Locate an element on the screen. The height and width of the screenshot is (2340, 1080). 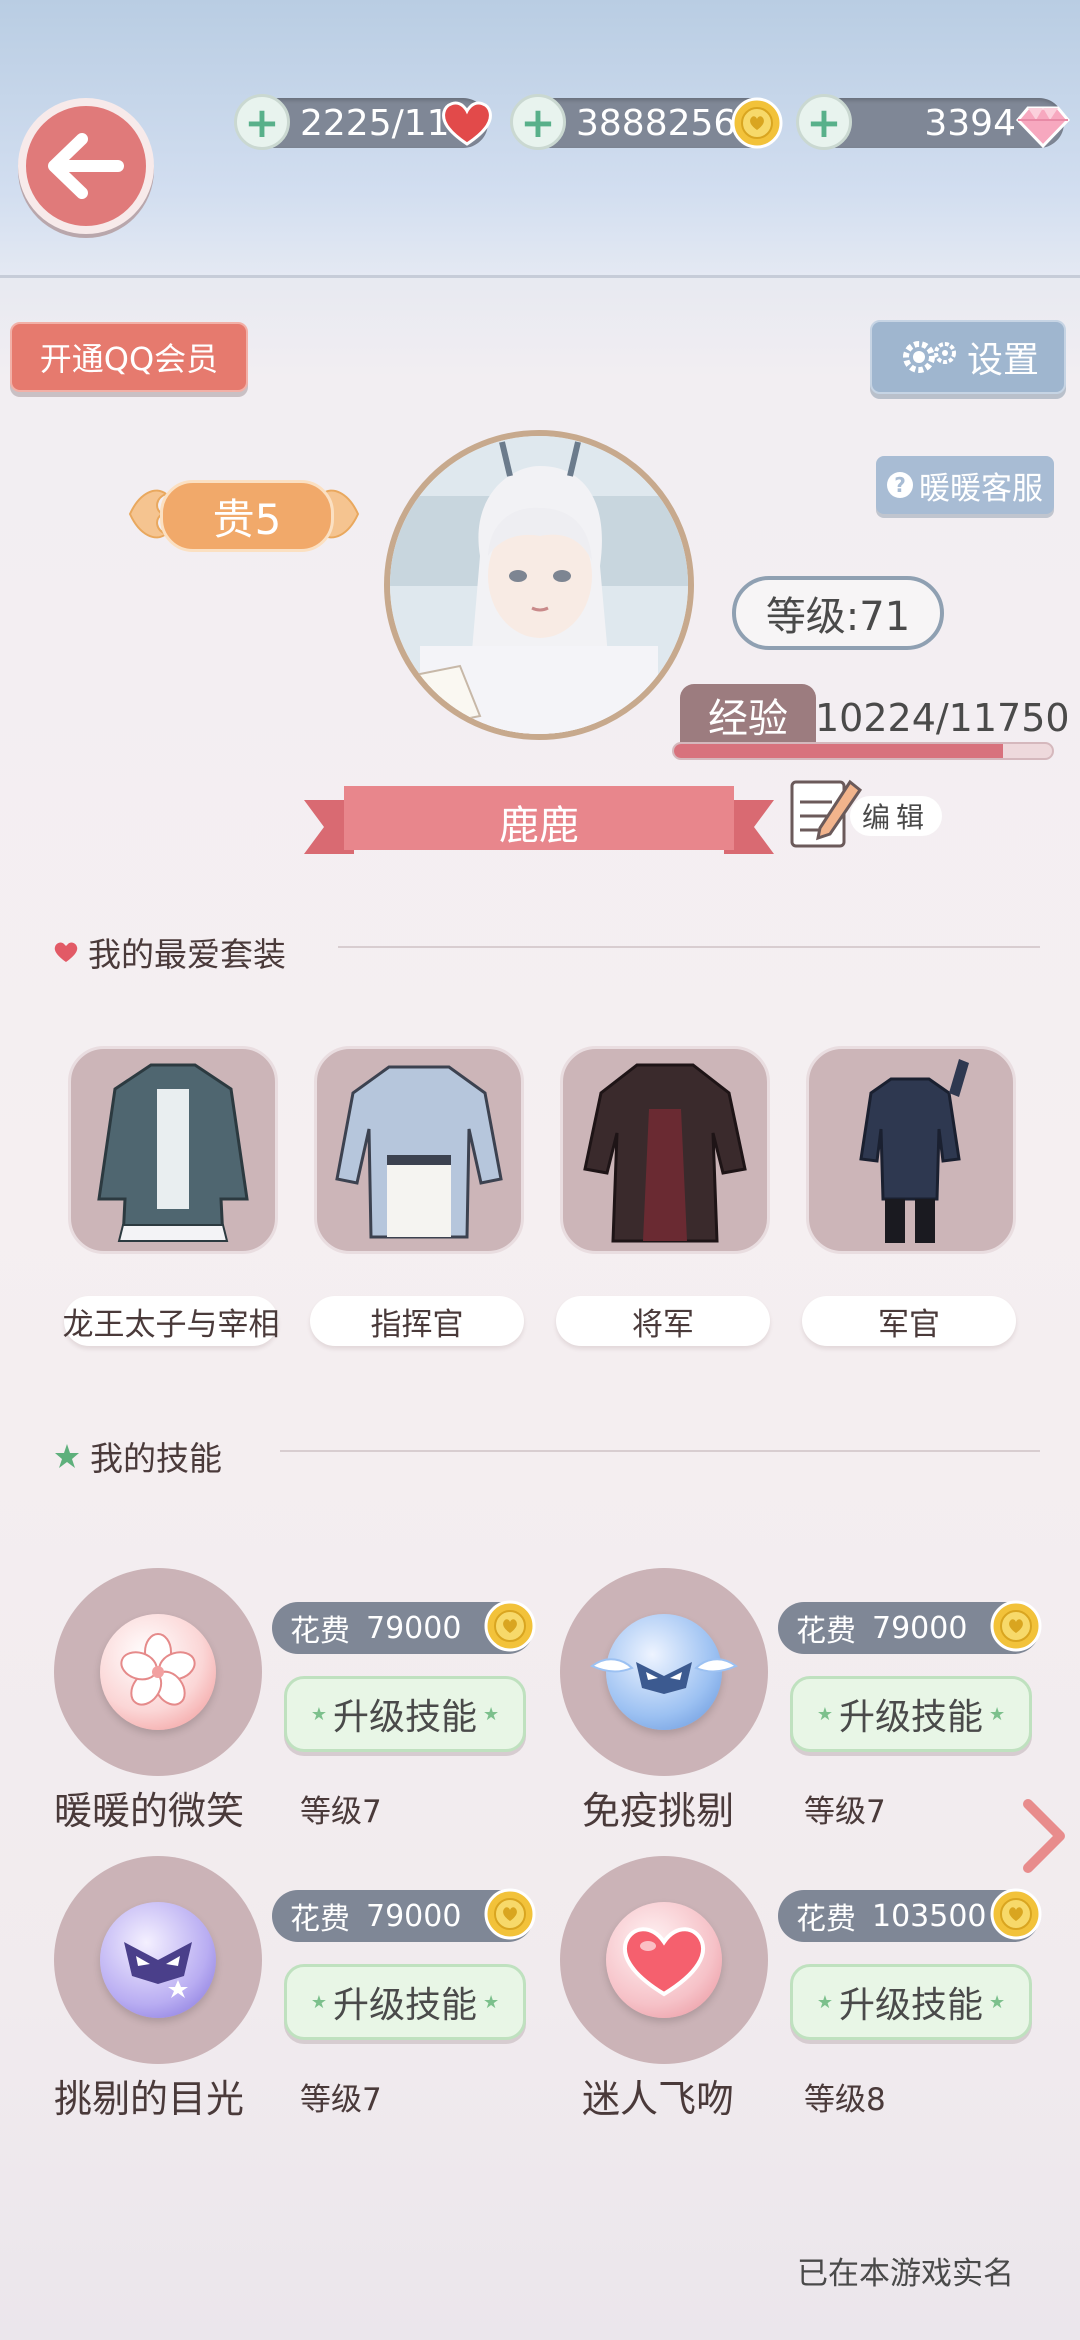
exp-label: 经验 is located at coordinates (748, 715).